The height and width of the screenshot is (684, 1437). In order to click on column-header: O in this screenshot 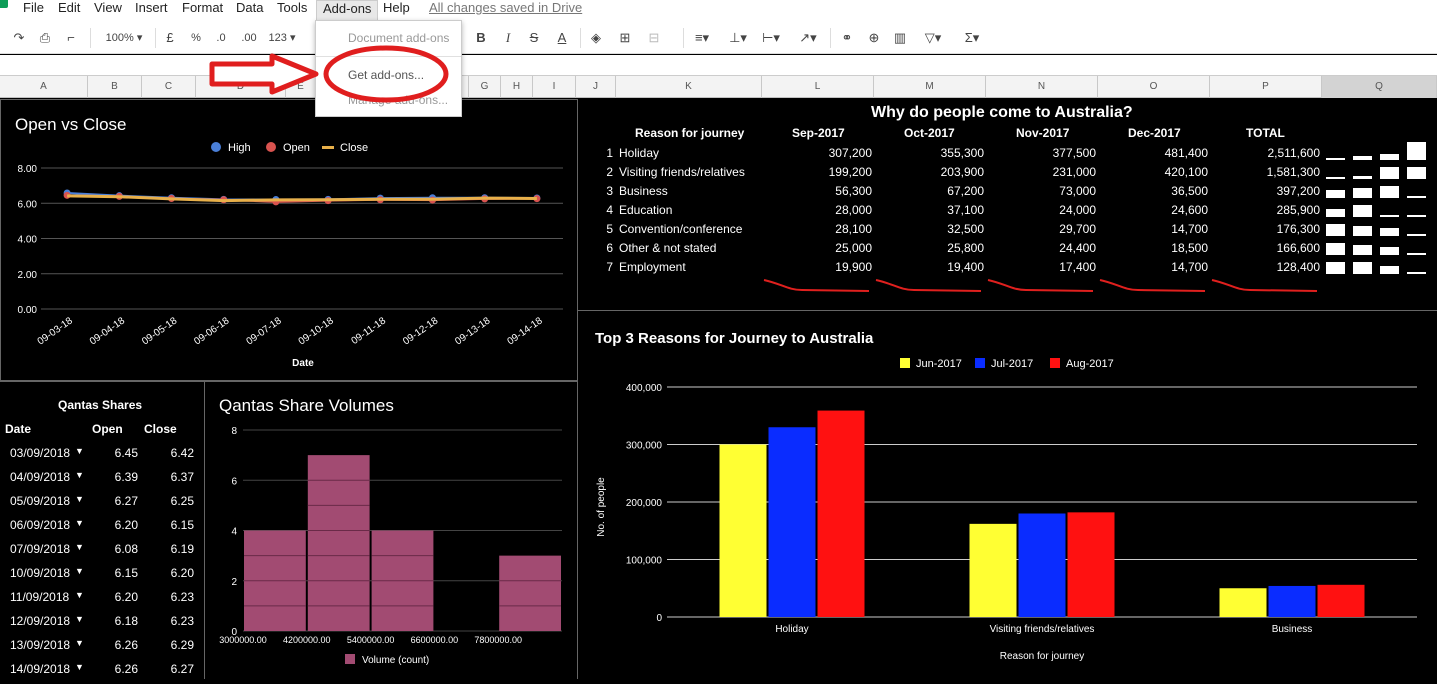, I will do `click(1154, 87)`.